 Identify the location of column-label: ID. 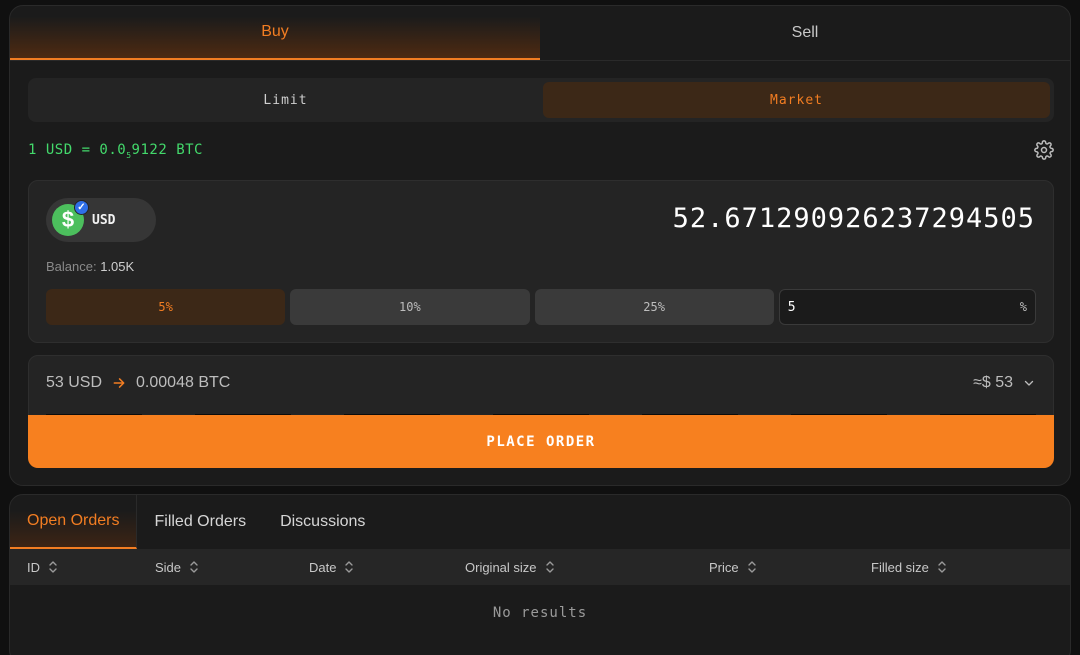
(33, 567).